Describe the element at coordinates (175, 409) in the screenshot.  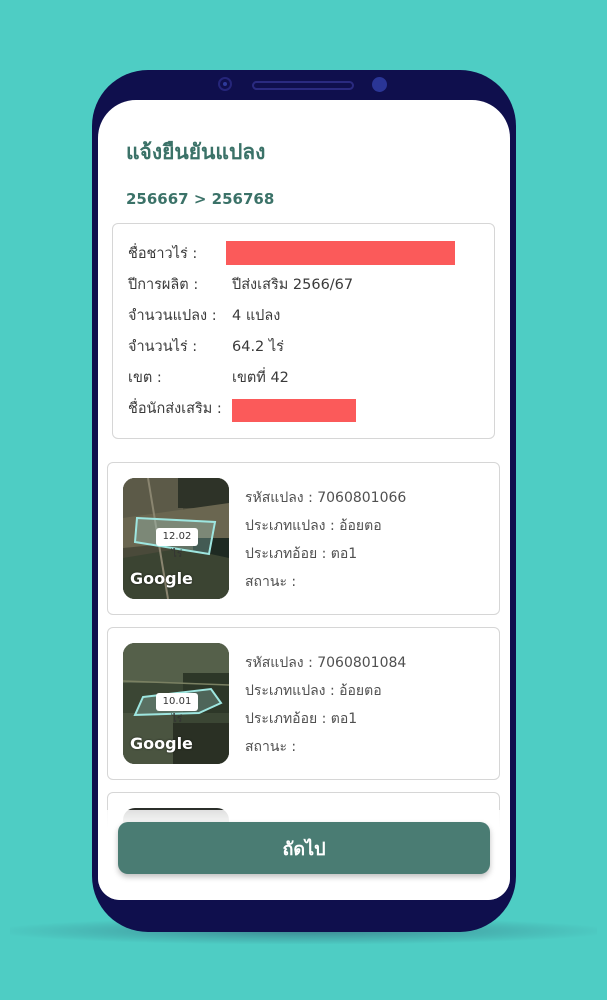
I see `promoter-name-label: ชื่อนักส่งเสริม :` at that location.